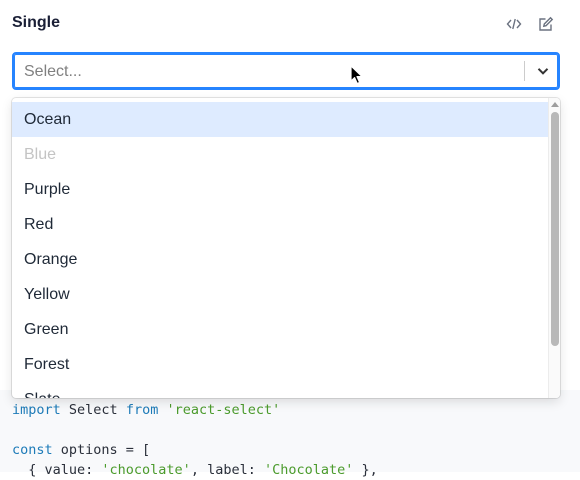 The height and width of the screenshot is (480, 580). What do you see at coordinates (36, 410) in the screenshot?
I see `code-keyword: import` at bounding box center [36, 410].